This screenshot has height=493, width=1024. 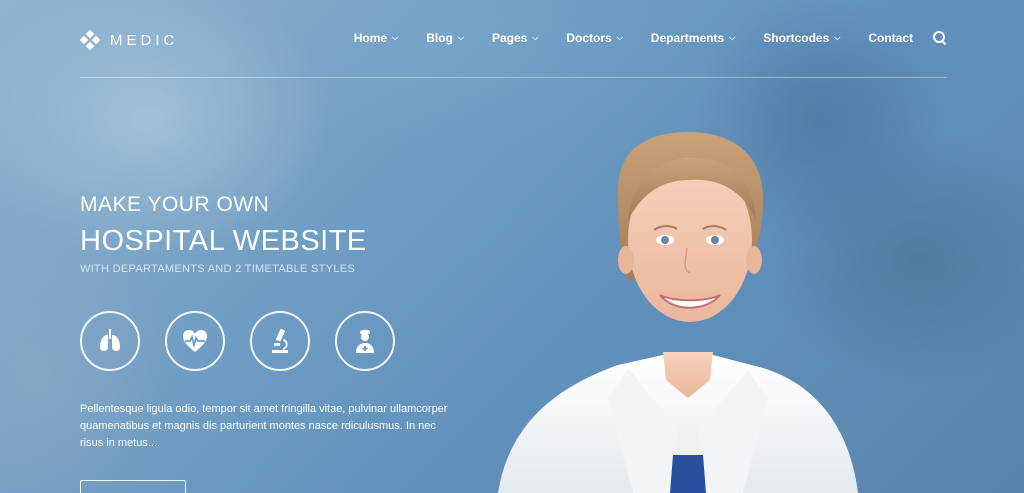 What do you see at coordinates (280, 341) in the screenshot?
I see `microscope-icon` at bounding box center [280, 341].